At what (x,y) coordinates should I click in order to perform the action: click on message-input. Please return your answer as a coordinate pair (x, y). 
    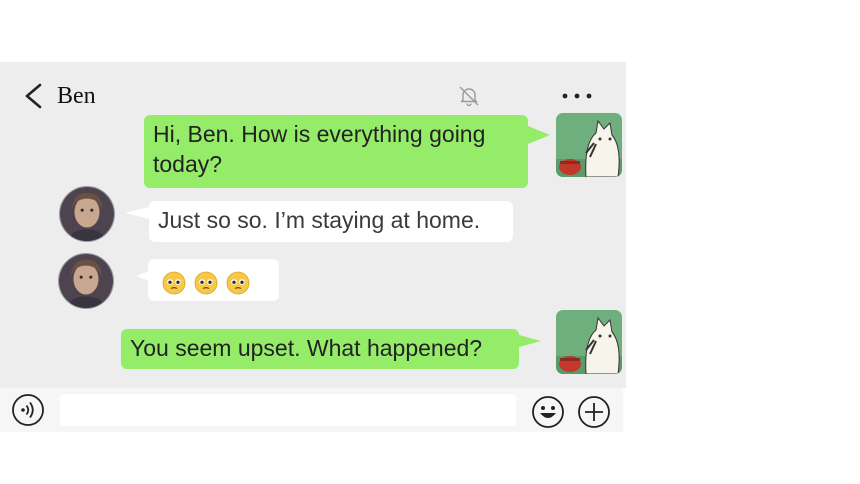
    Looking at the image, I should click on (288, 410).